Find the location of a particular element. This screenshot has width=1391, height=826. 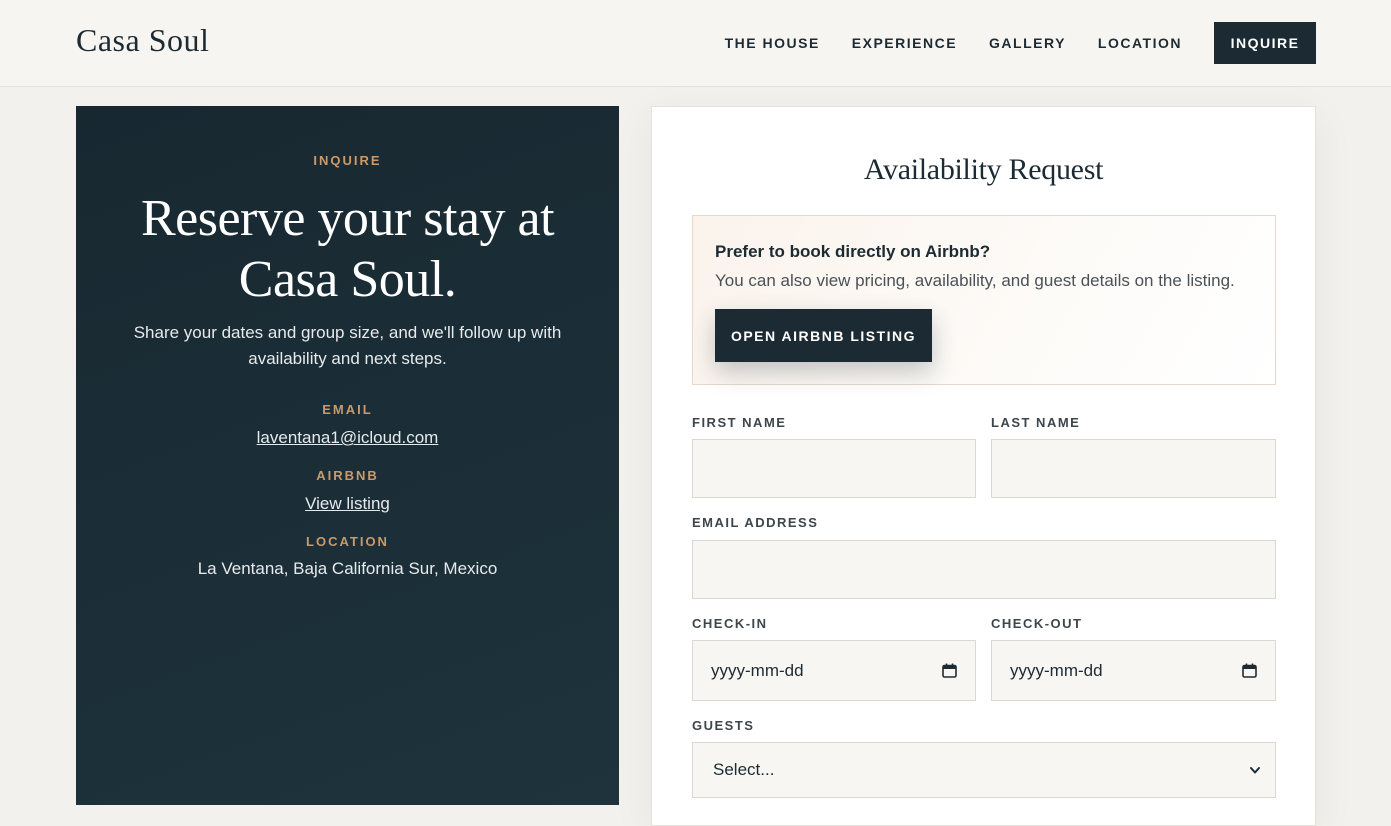

first-name-label: FIRST NAME is located at coordinates (739, 422).